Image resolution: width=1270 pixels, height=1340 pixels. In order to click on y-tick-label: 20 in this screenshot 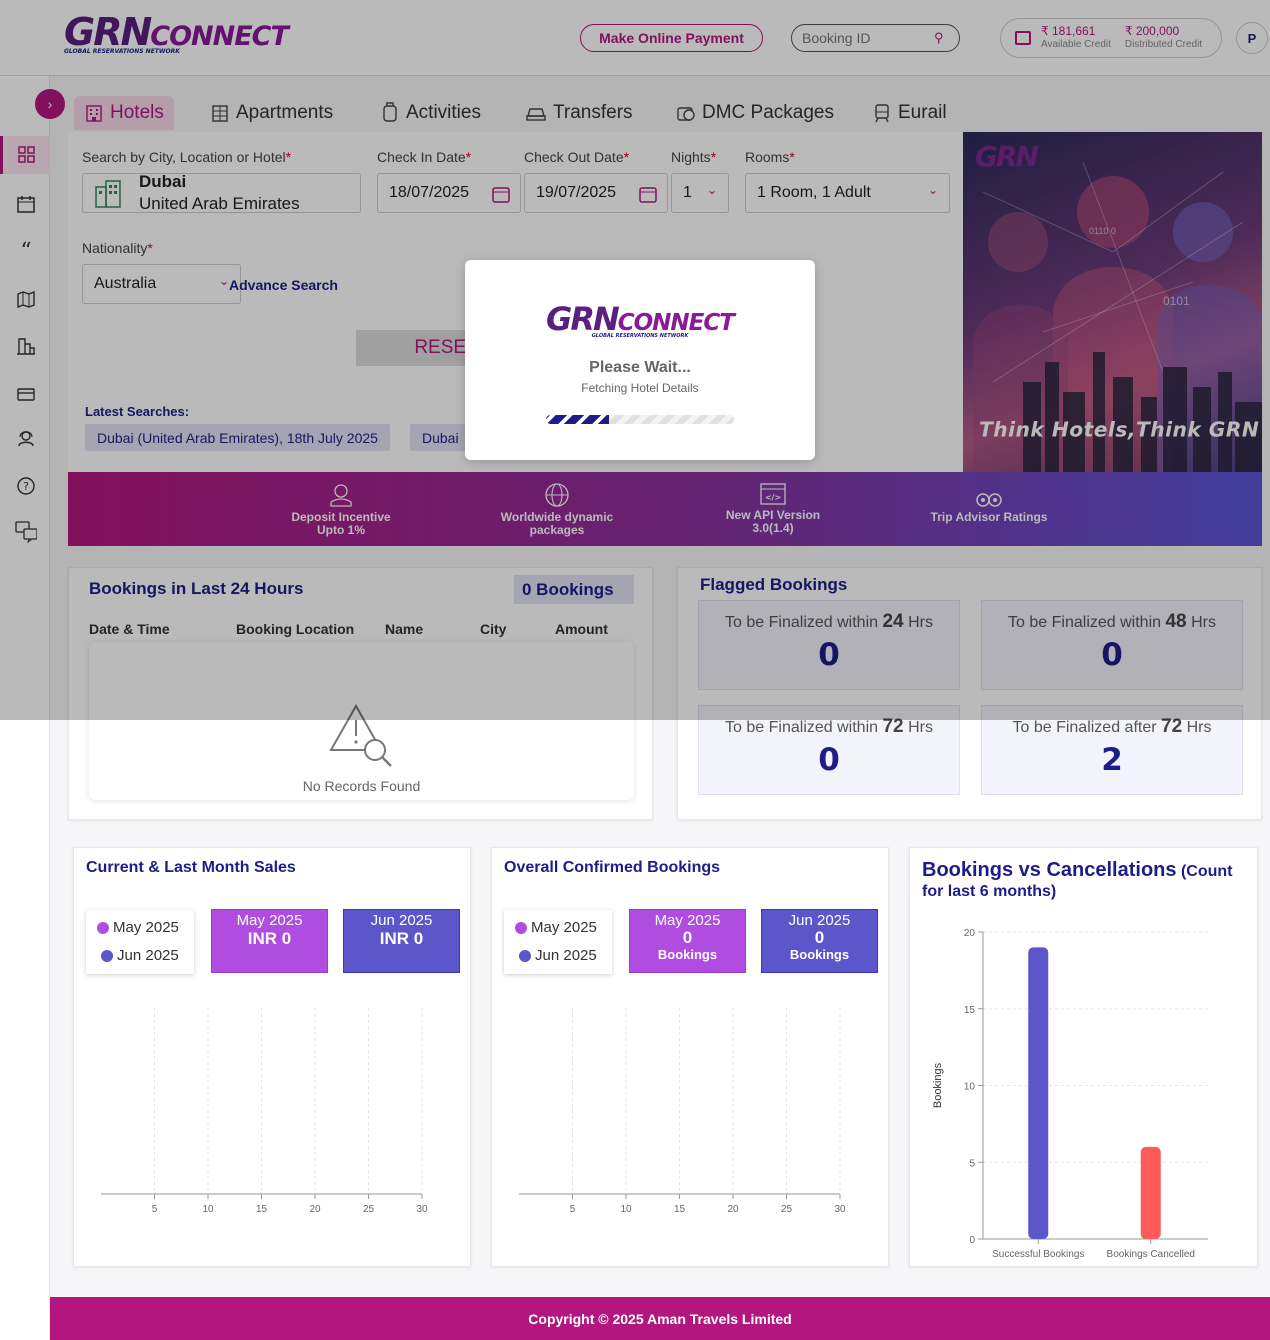, I will do `click(970, 933)`.